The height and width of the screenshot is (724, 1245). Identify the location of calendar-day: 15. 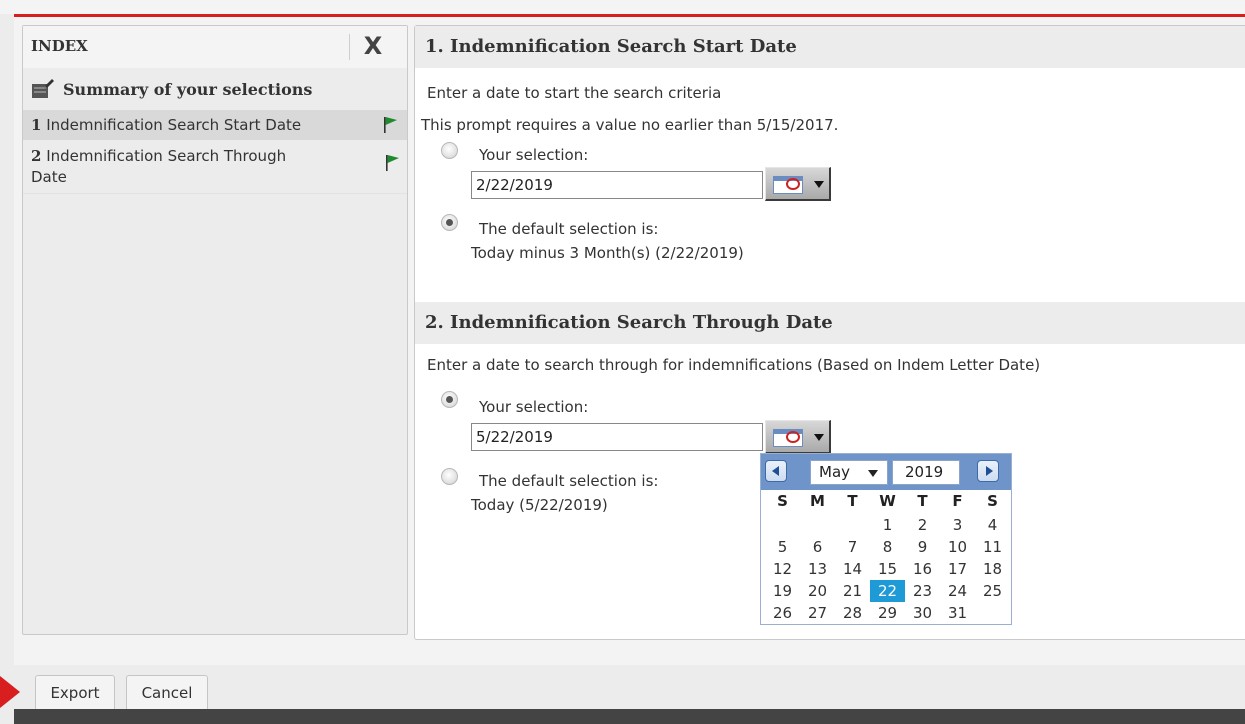
(887, 569).